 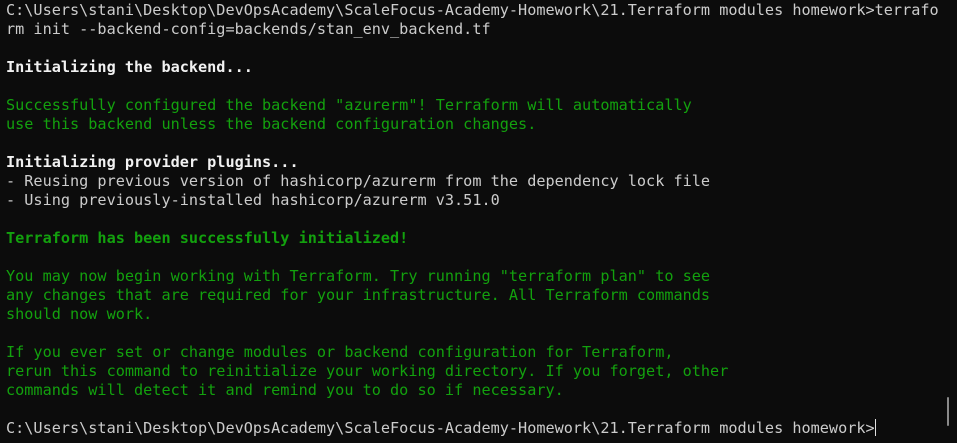 What do you see at coordinates (875, 427) in the screenshot?
I see `text-cursor` at bounding box center [875, 427].